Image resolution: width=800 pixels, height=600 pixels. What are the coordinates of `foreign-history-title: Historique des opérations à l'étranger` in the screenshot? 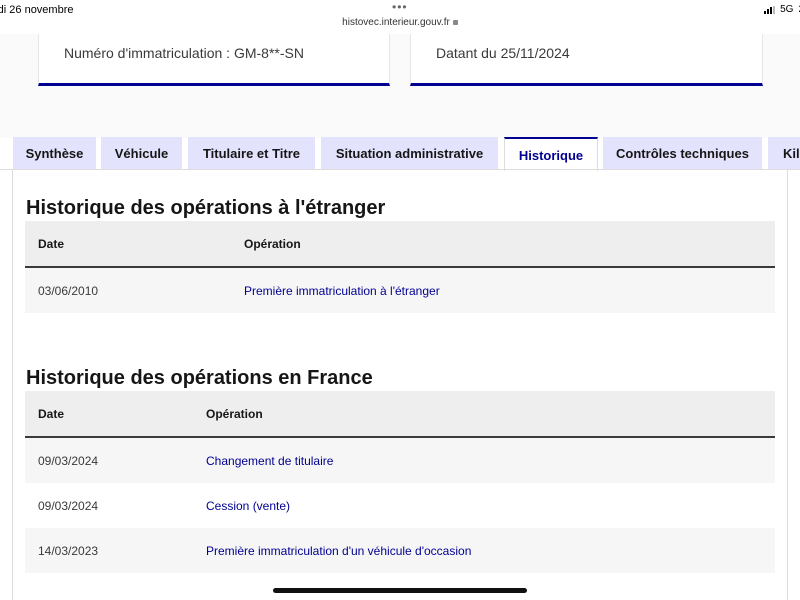 It's located at (206, 208).